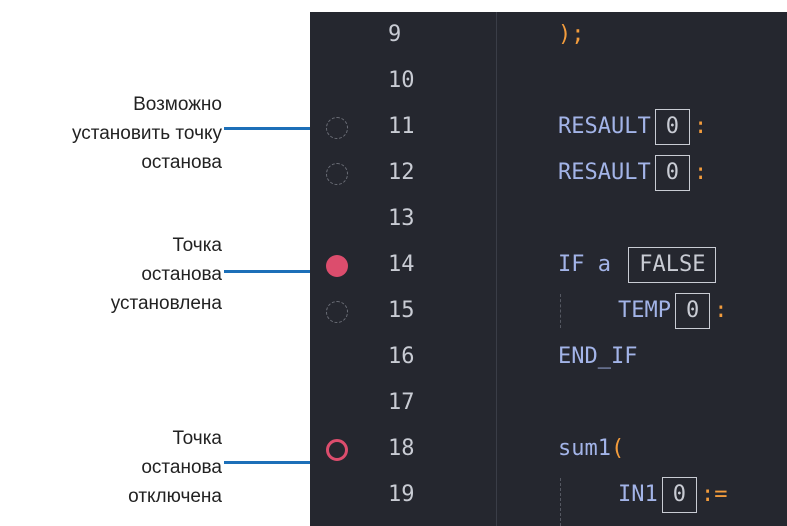 The width and height of the screenshot is (787, 526). Describe the element at coordinates (548, 311) in the screenshot. I see `code-line: 15 TEMP 0:` at that location.